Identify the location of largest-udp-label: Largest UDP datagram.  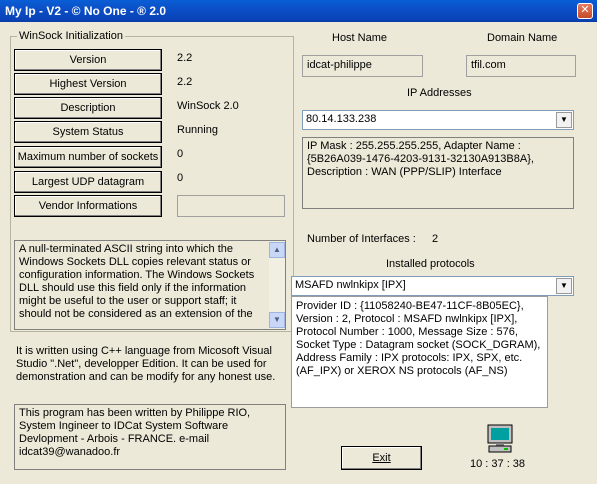
(88, 182).